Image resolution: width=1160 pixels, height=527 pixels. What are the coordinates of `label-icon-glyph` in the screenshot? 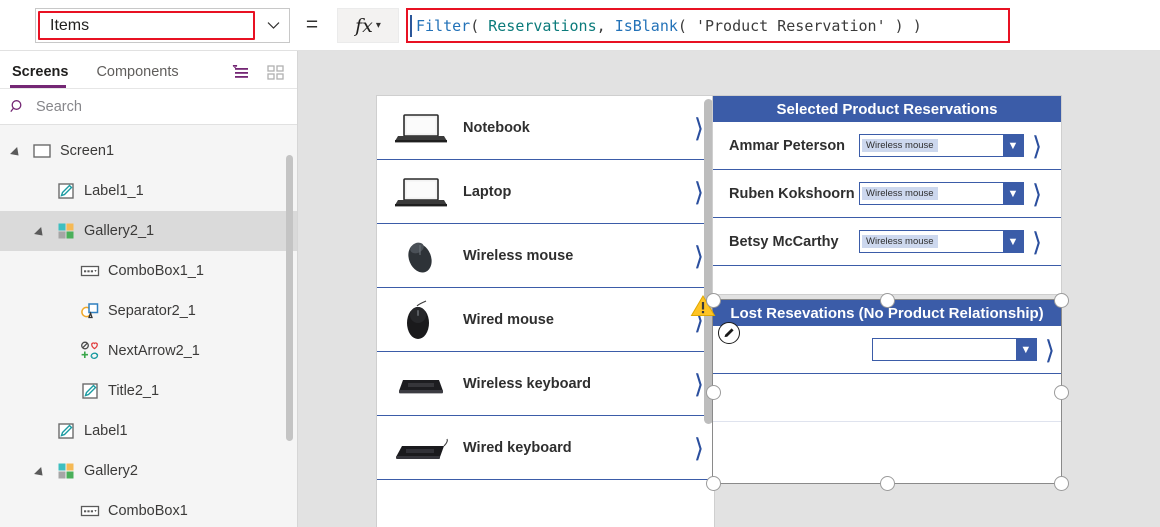 It's located at (66, 191).